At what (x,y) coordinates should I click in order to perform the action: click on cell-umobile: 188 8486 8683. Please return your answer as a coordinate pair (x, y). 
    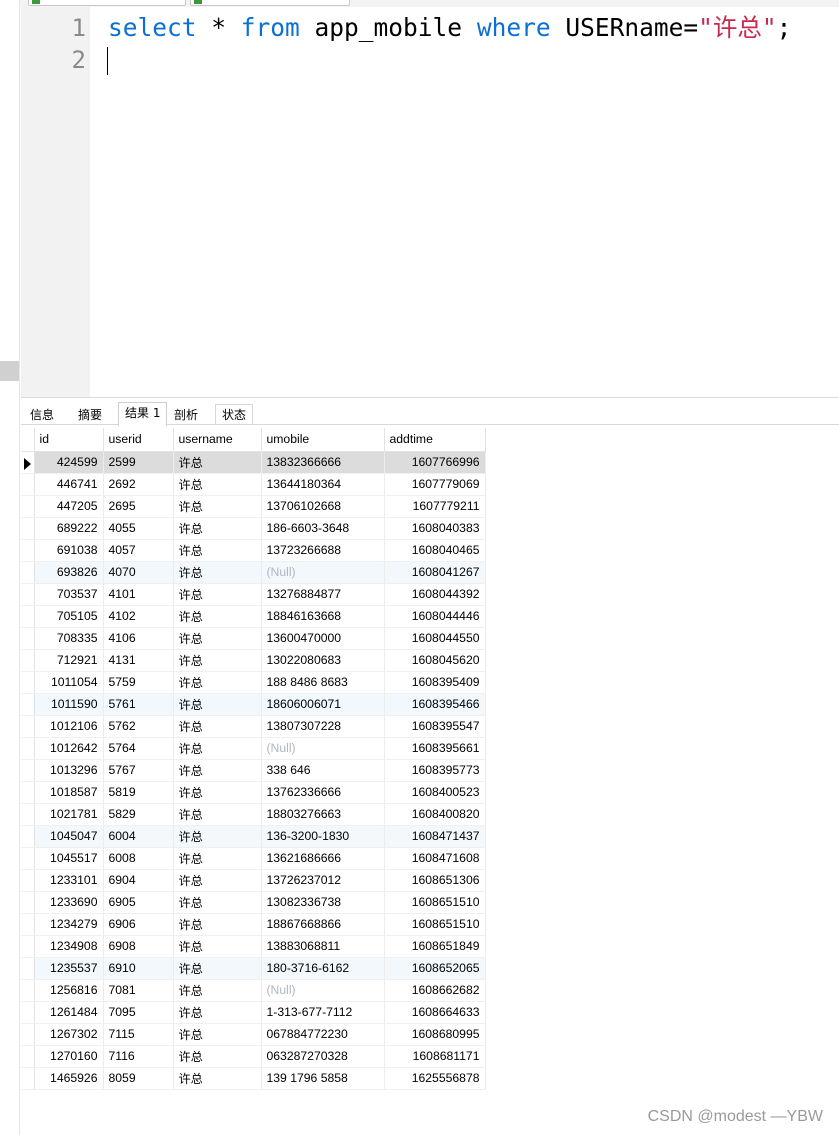
    Looking at the image, I should click on (323, 682).